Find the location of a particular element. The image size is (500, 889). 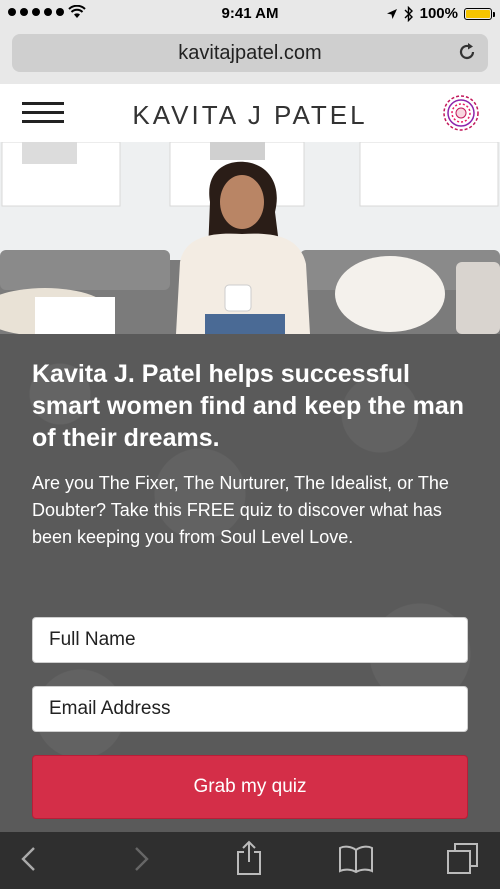

browser-chrome: kavitajpatel.com is located at coordinates (250, 56).